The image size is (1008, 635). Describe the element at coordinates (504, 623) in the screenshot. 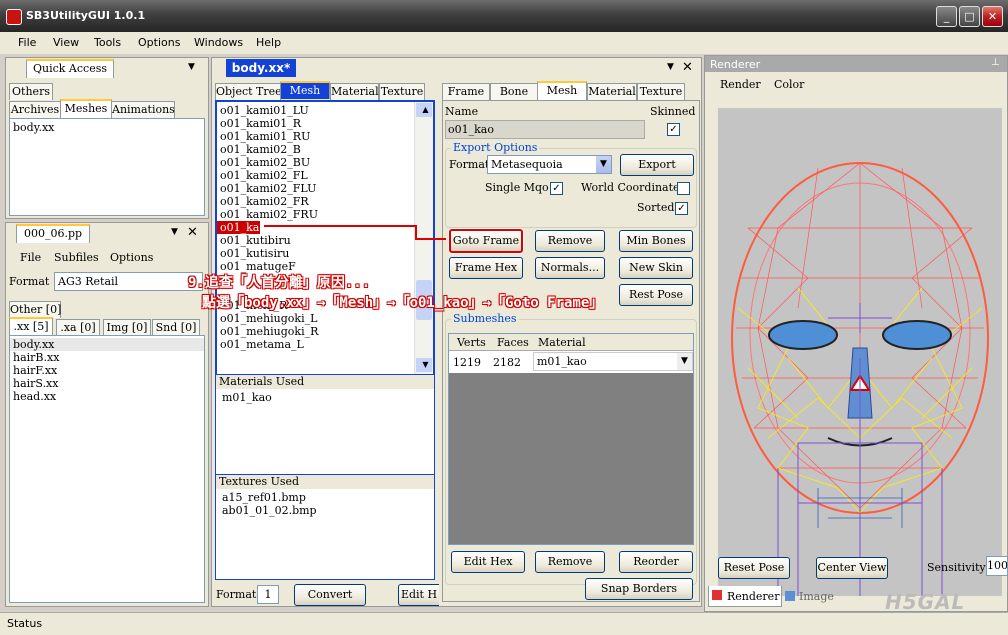

I see `status-bar: Status` at that location.